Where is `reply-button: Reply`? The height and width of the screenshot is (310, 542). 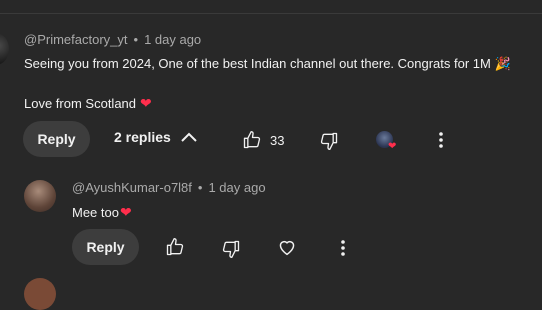 reply-button: Reply is located at coordinates (56, 139).